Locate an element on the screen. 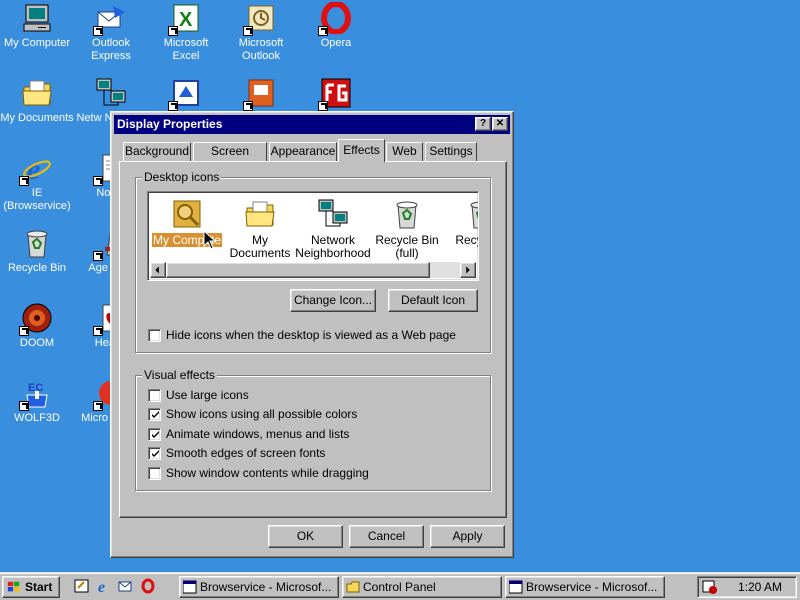 Image resolution: width=800 pixels, height=600 pixels. desktop-icon-ie: e IE (Browservice) is located at coordinates (37, 182).